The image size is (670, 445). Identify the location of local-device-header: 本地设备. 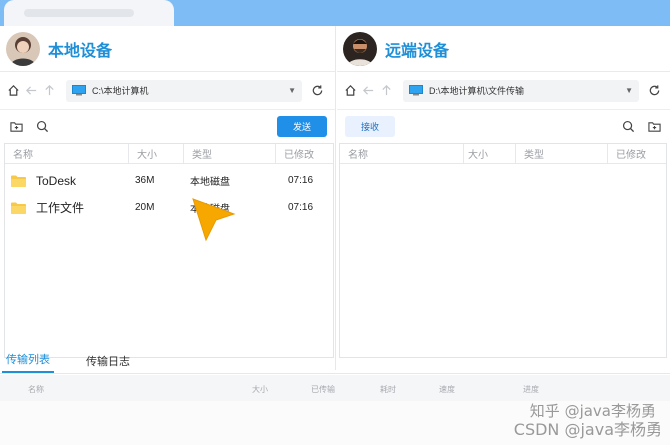
(167, 49).